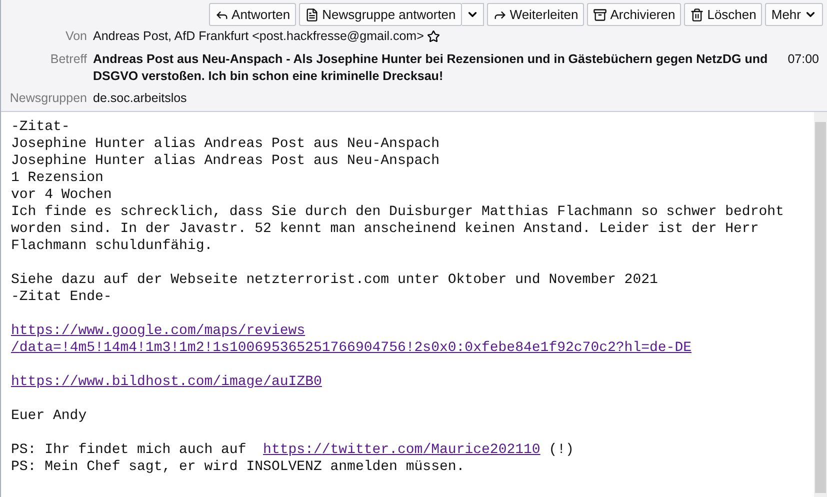 This screenshot has width=827, height=497. What do you see at coordinates (40, 127) in the screenshot?
I see `body-text: -Zitat-` at bounding box center [40, 127].